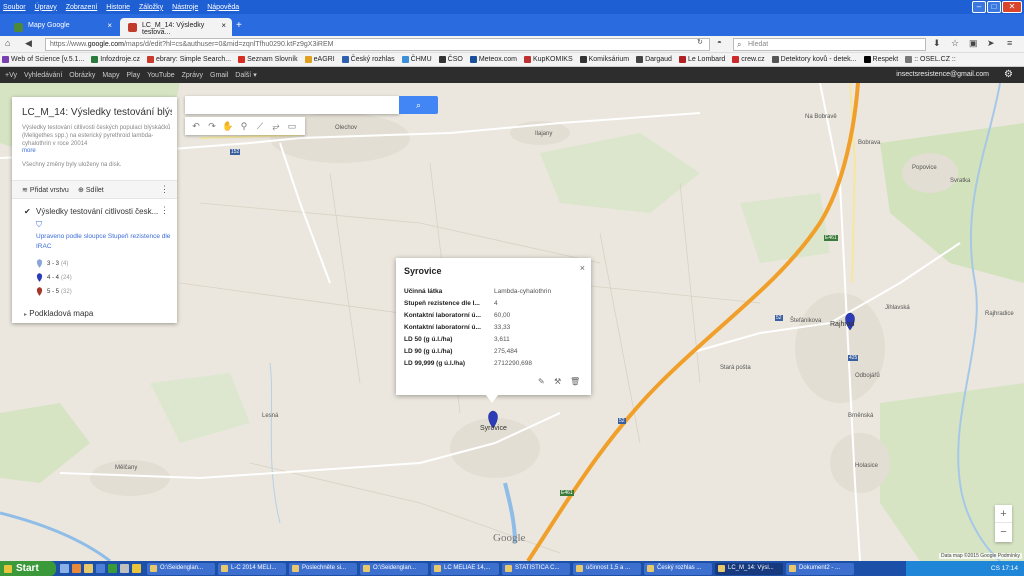 This screenshot has width=1024, height=576. Describe the element at coordinates (292, 126) in the screenshot. I see `ruler-icon: ▭` at that location.